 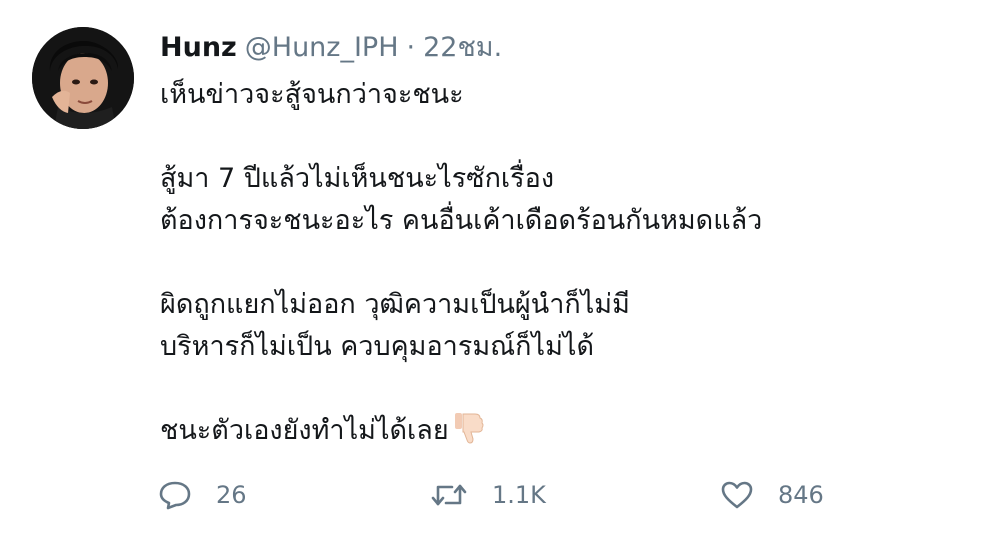 What do you see at coordinates (198, 47) in the screenshot?
I see `display-name: Hunz` at bounding box center [198, 47].